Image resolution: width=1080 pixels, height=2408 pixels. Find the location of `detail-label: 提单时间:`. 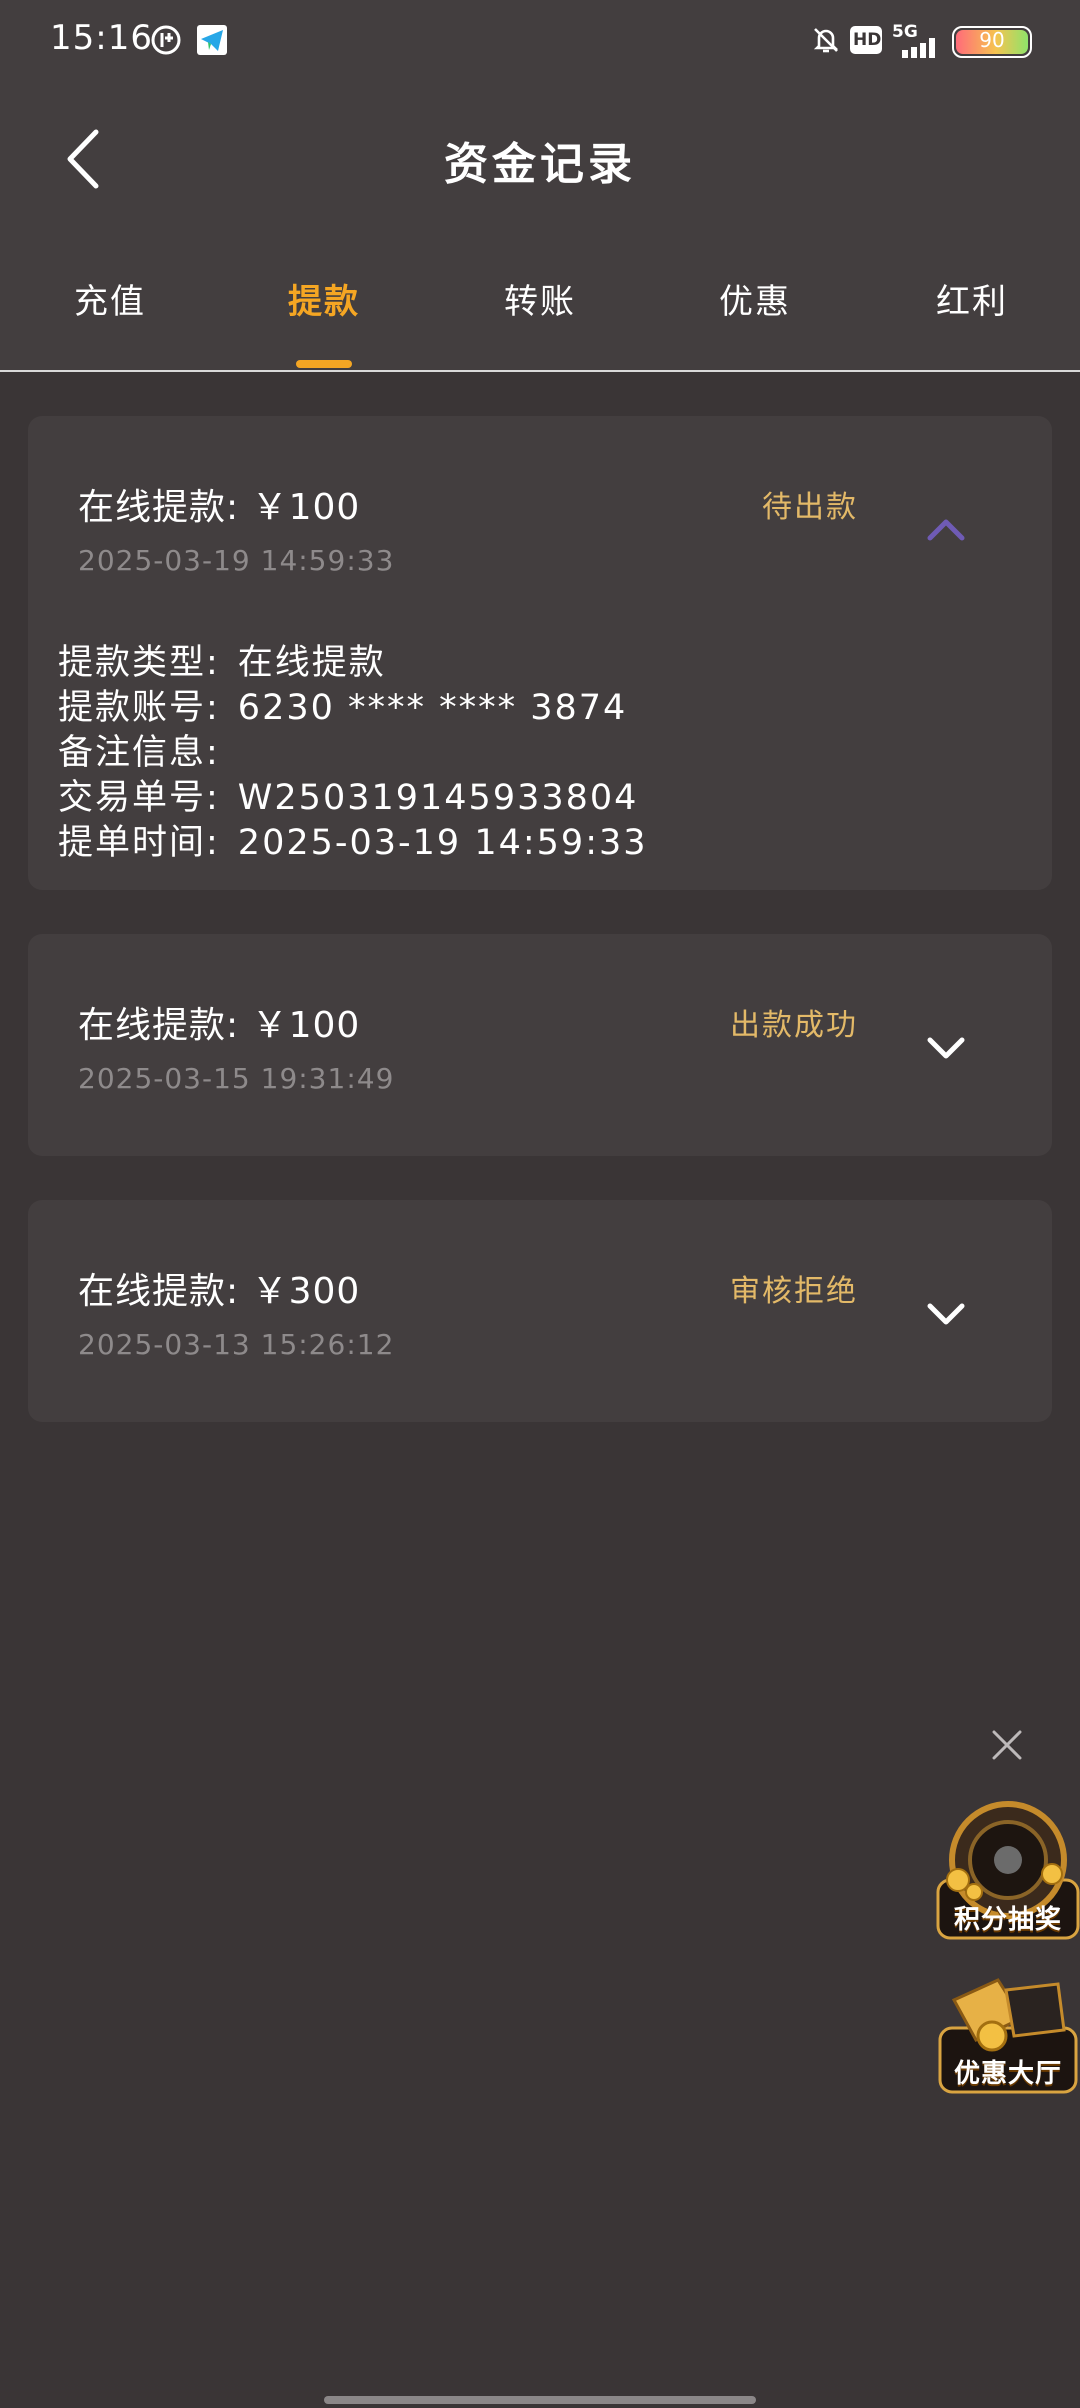

detail-label: 提单时间: is located at coordinates (139, 843).